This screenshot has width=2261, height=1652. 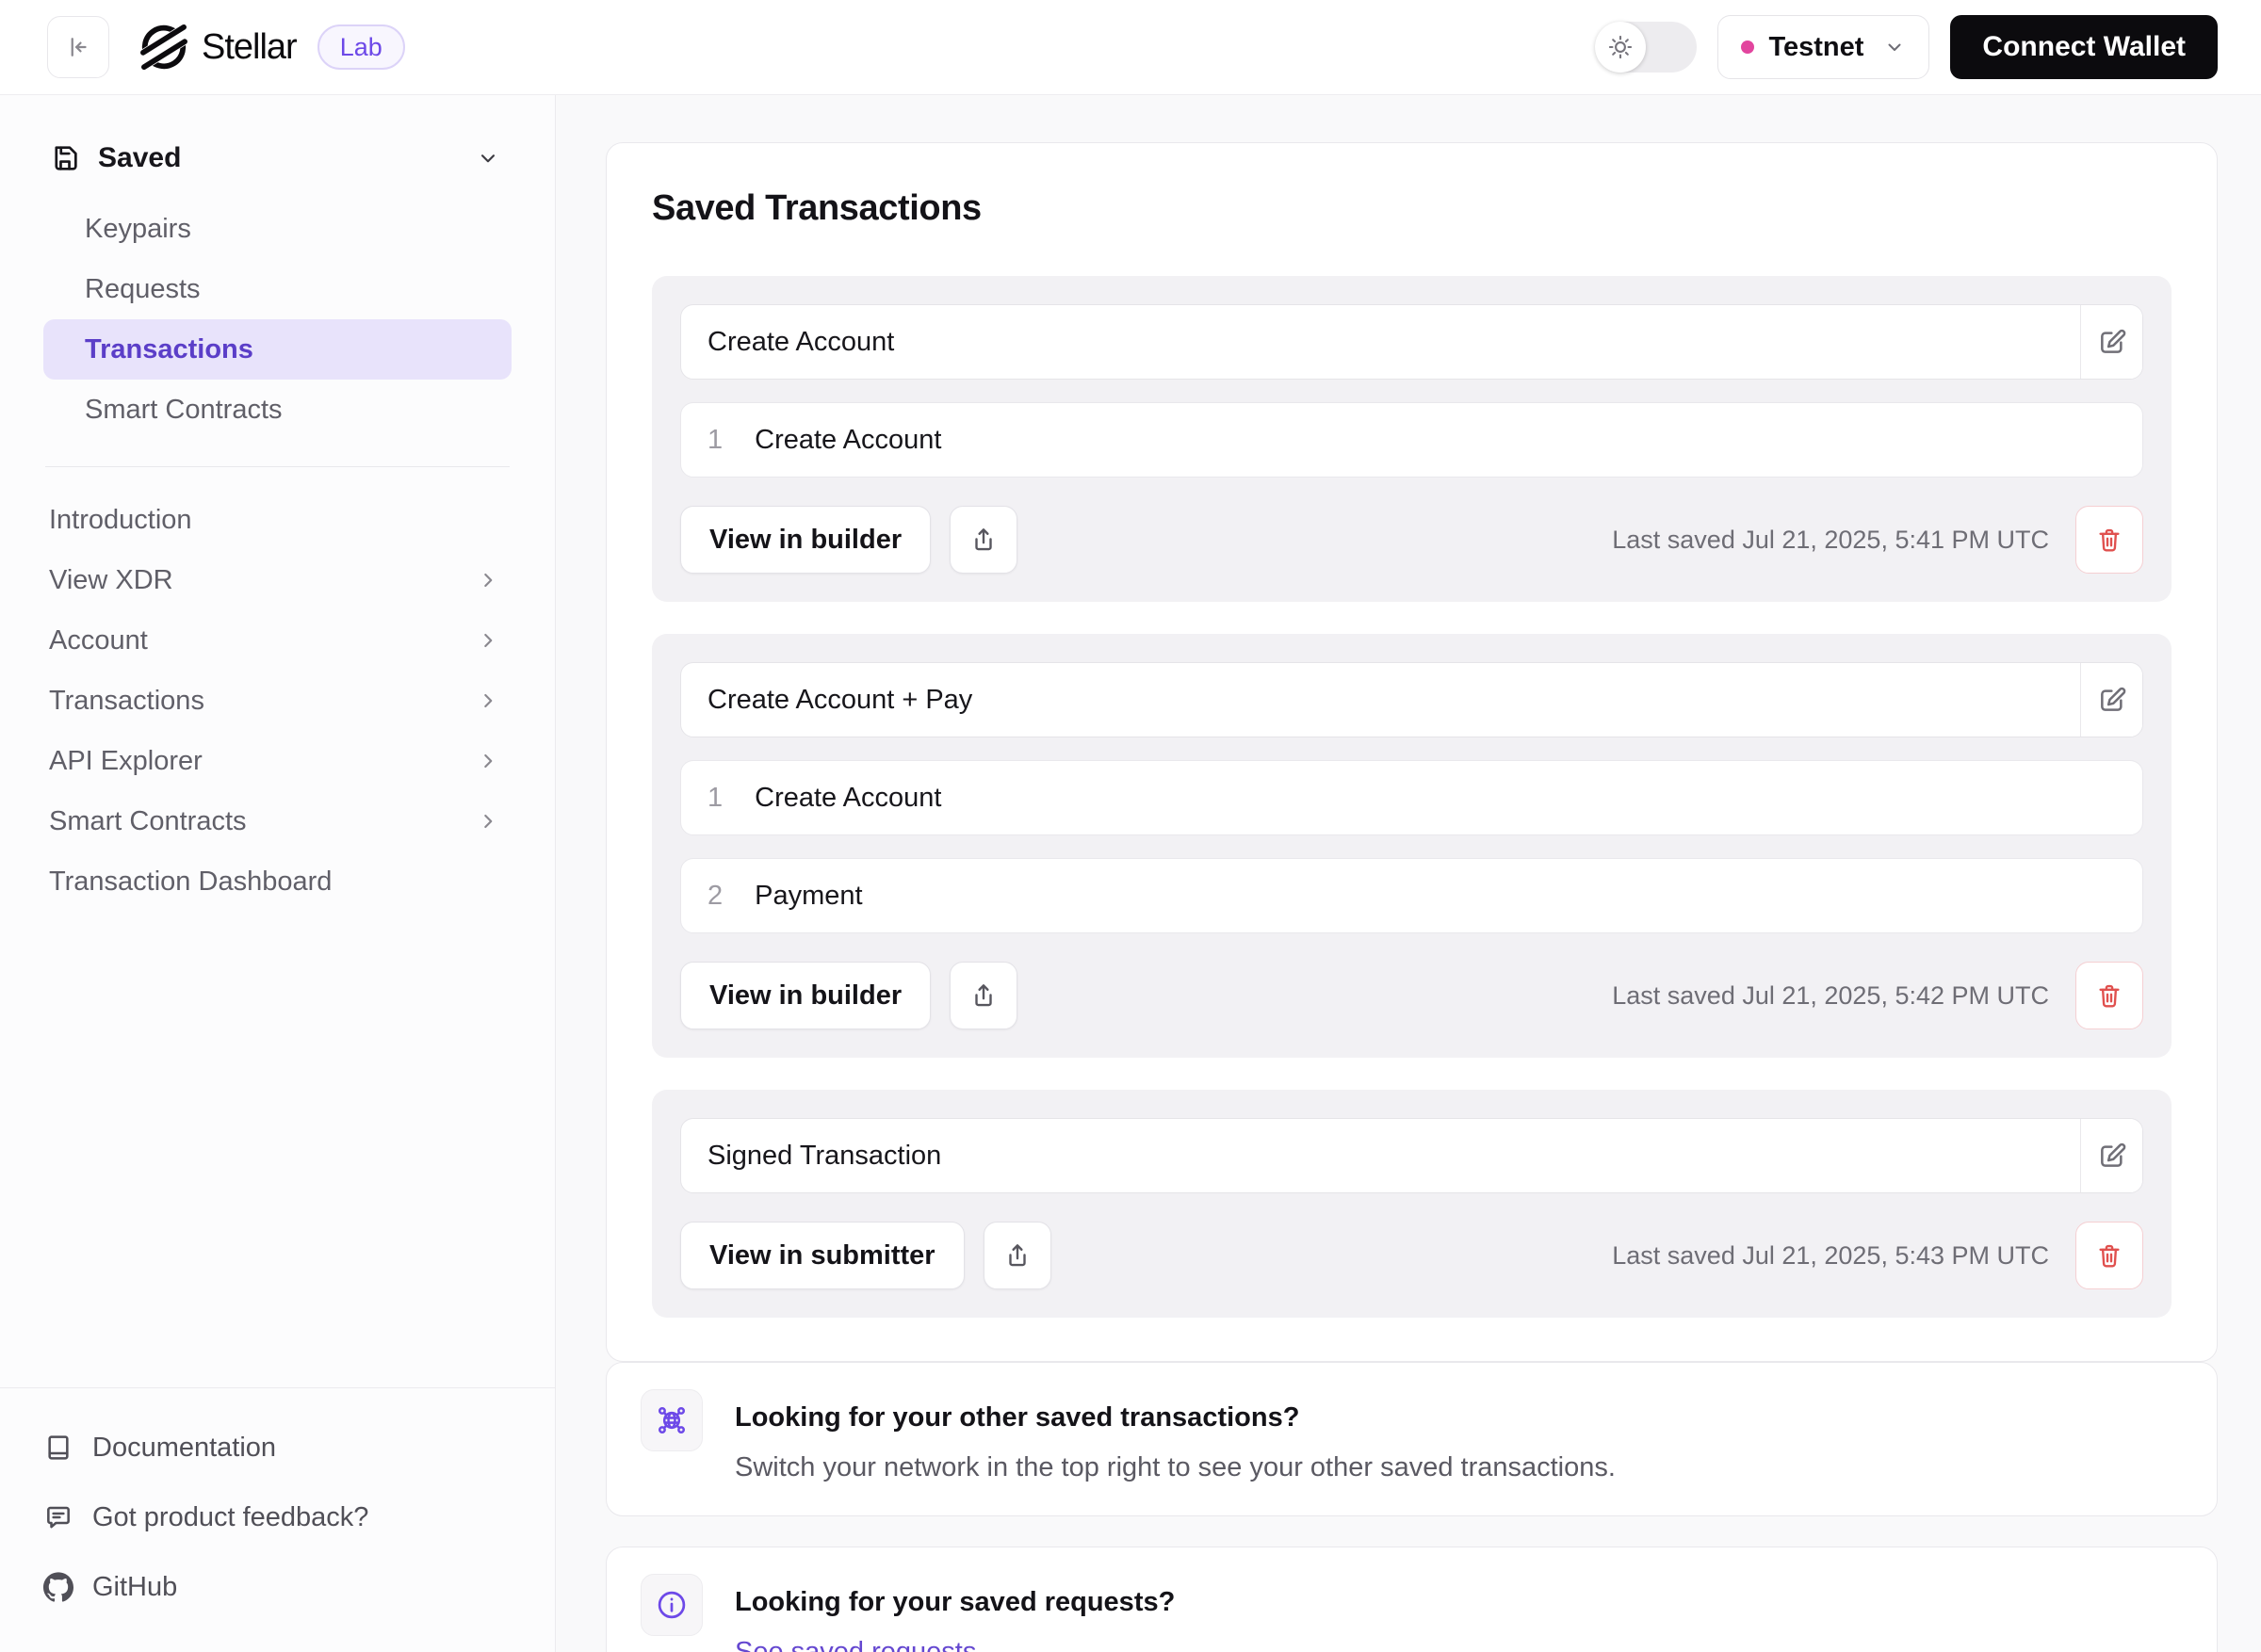 I want to click on operation-label: Payment, so click(x=809, y=895).